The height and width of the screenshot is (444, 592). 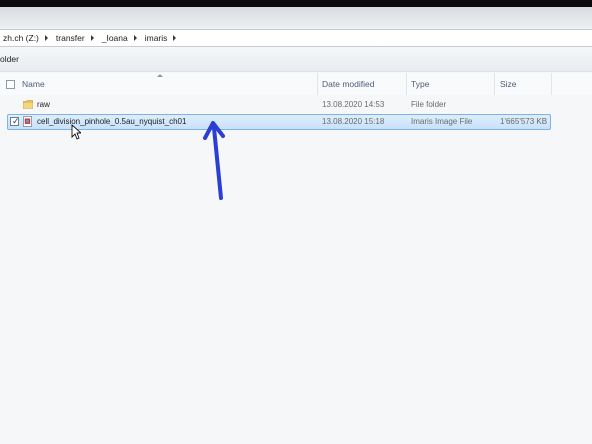 What do you see at coordinates (442, 121) in the screenshot?
I see `file-type: Imaris Image File` at bounding box center [442, 121].